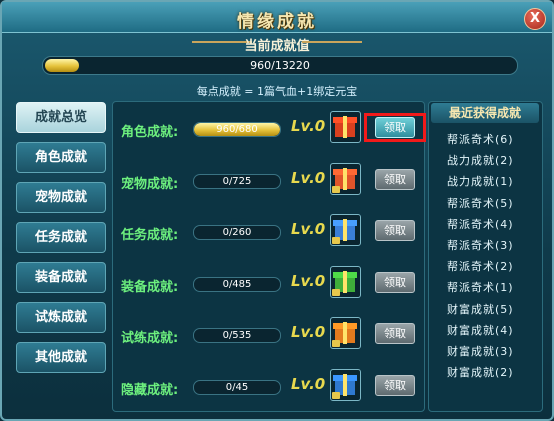 The image size is (554, 421). I want to click on recent-item: 财富成就(3), so click(480, 351).